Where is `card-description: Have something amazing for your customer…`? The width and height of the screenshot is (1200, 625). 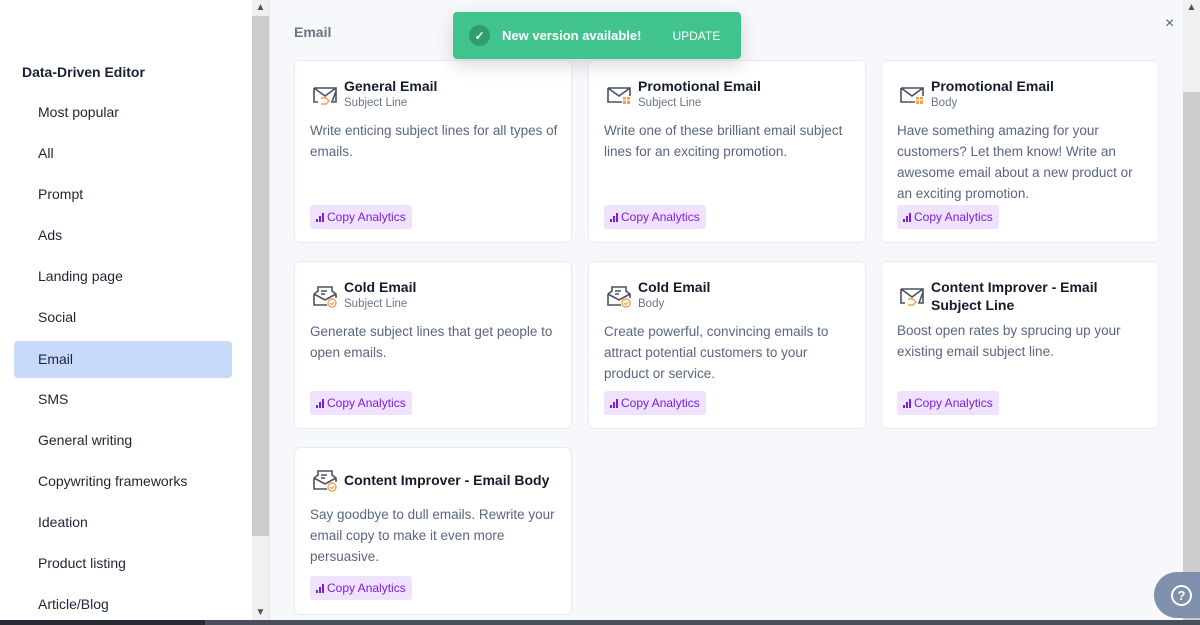
card-description: Have something amazing for your customer… is located at coordinates (1015, 162).